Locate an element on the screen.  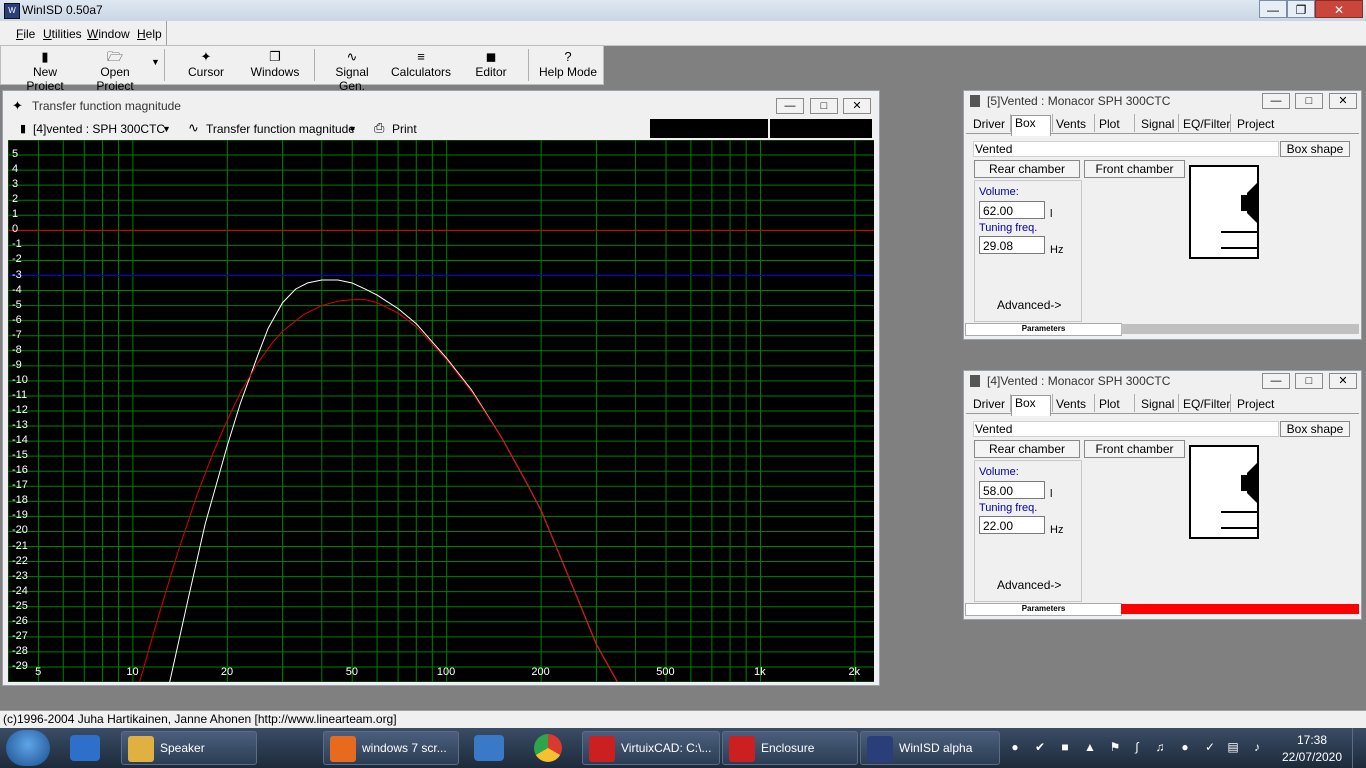
menu-utilities: Utilities is located at coordinates (62, 34).